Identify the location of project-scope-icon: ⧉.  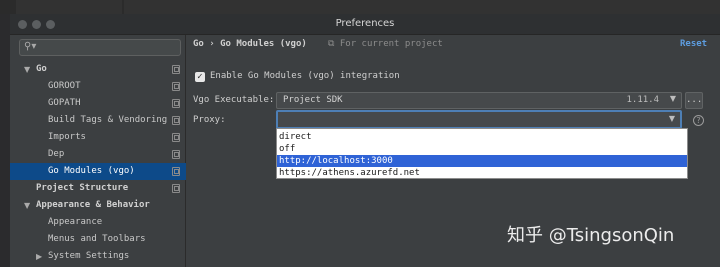
(331, 44).